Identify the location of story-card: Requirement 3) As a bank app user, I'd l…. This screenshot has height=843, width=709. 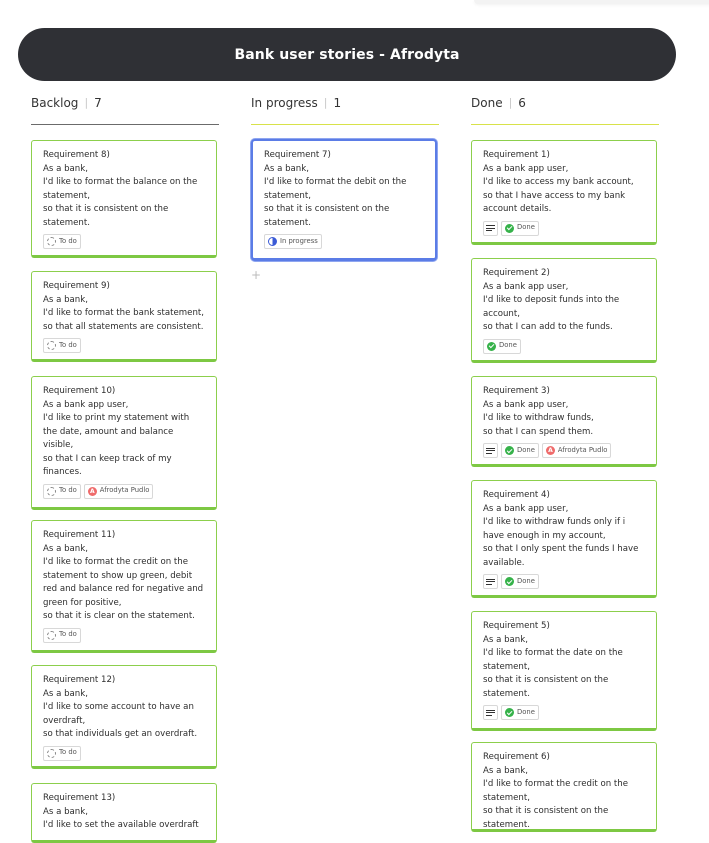
(564, 421).